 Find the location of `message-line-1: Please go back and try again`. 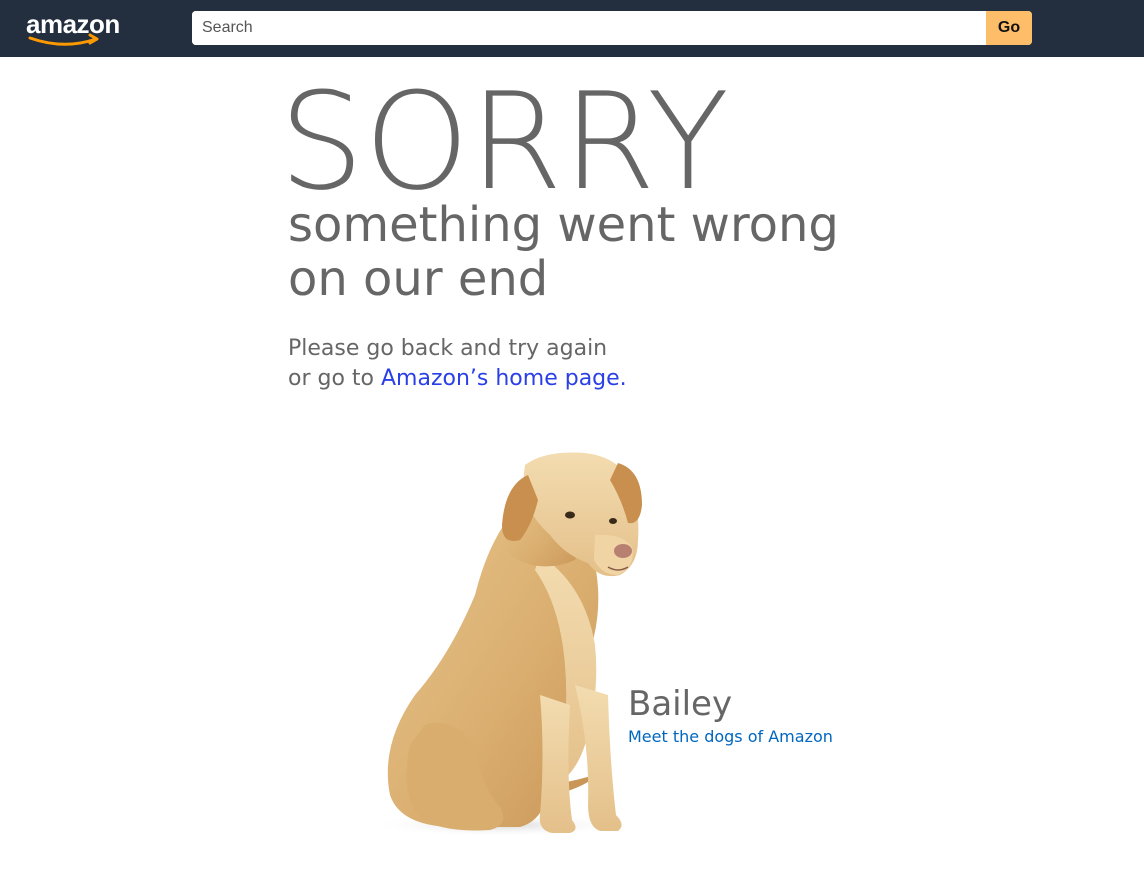

message-line-1: Please go back and try again is located at coordinates (448, 348).